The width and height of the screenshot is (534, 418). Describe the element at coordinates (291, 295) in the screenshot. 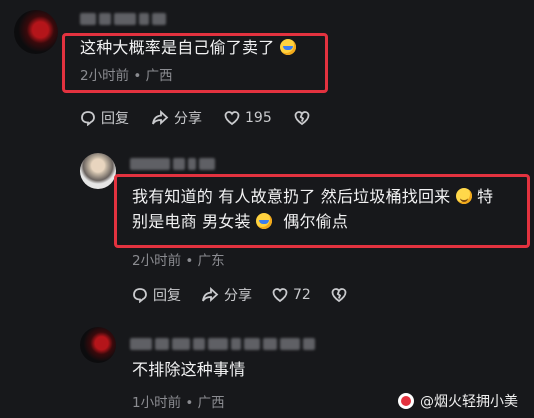

I see `like-button: 72` at that location.